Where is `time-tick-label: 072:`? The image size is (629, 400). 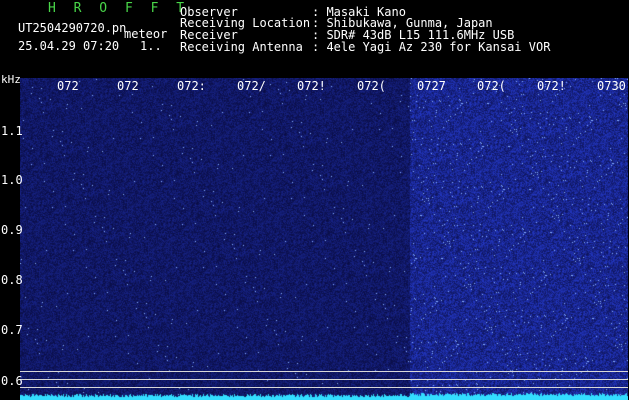
time-tick-label: 072: is located at coordinates (191, 86).